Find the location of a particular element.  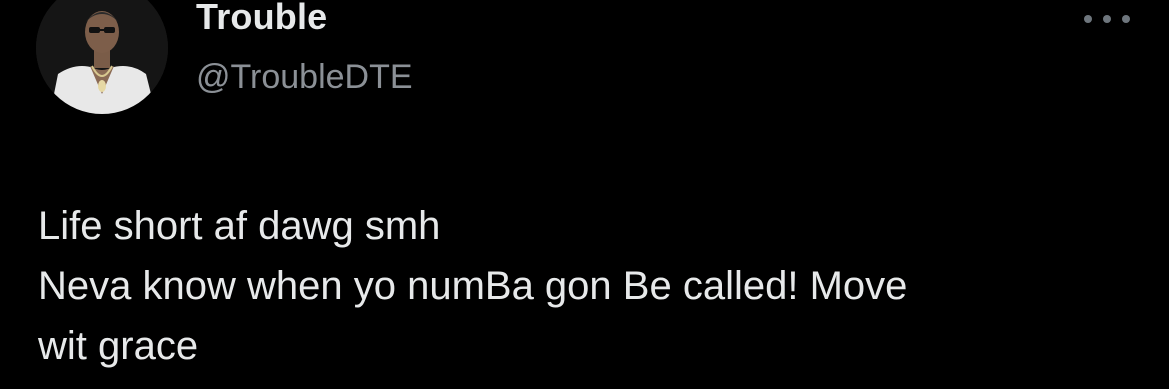

more-options-icon is located at coordinates (1107, 19).